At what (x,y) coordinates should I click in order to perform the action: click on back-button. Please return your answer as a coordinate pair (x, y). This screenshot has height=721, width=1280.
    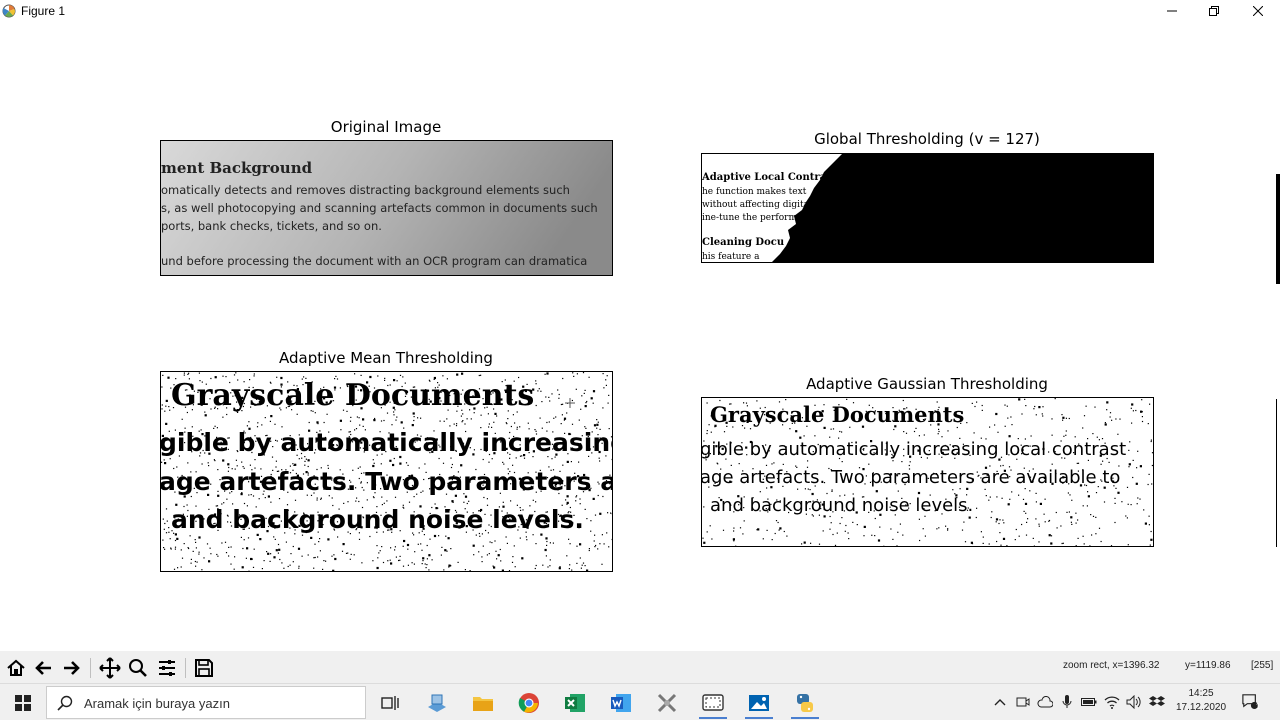
    Looking at the image, I should click on (44, 668).